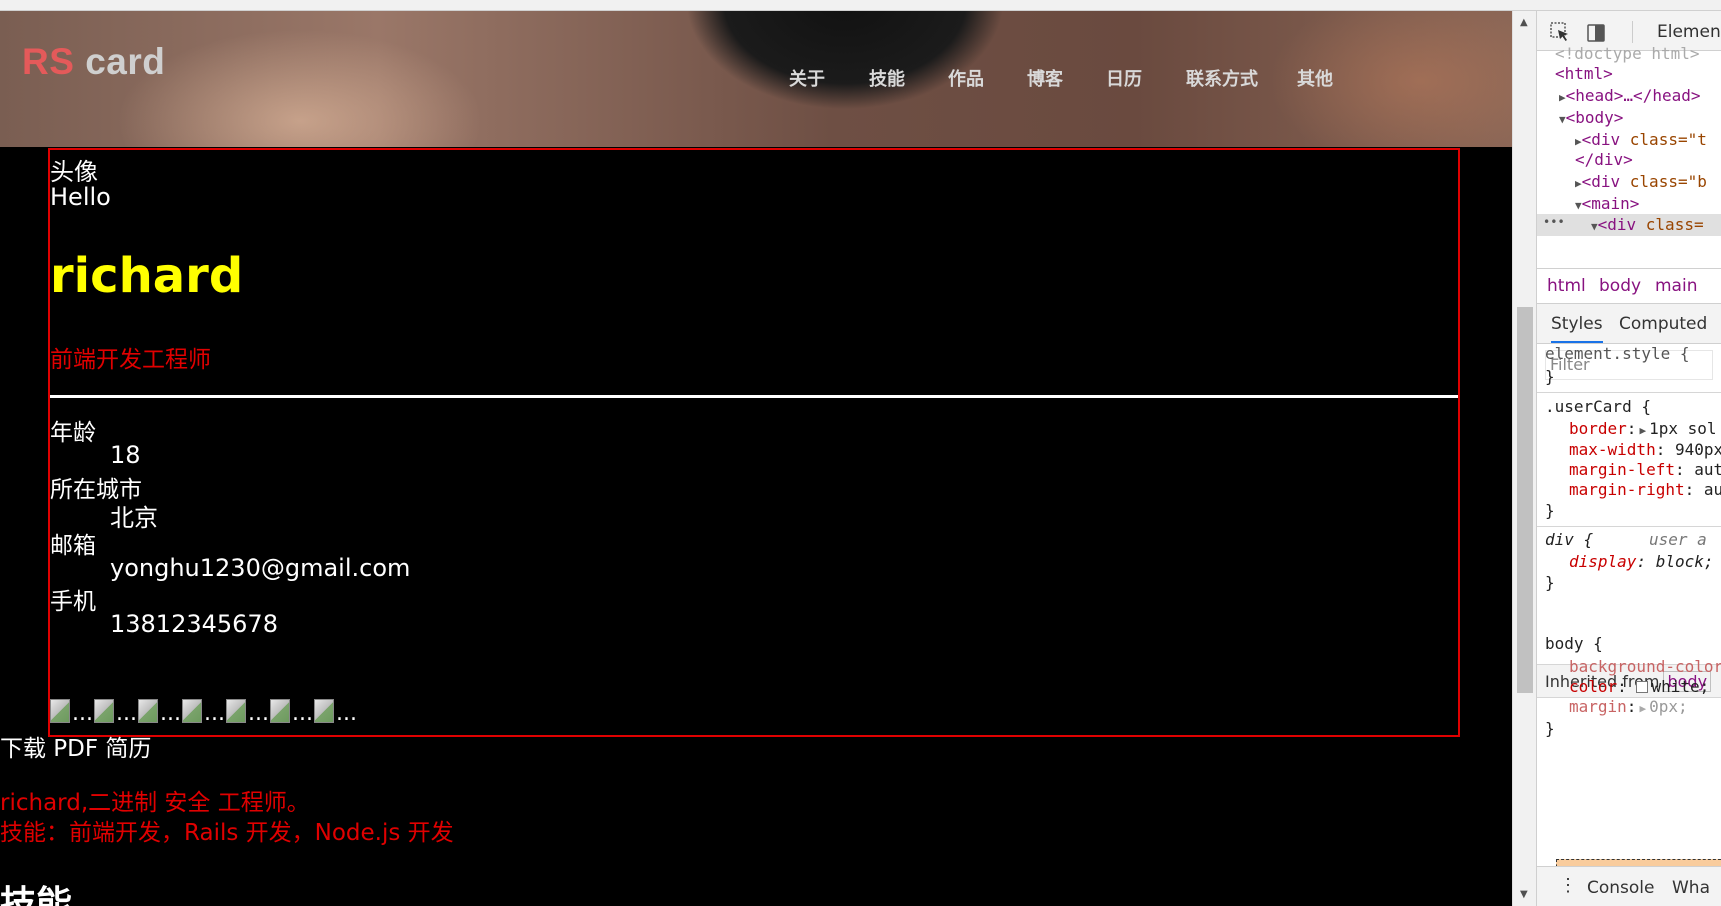 The width and height of the screenshot is (1721, 906). What do you see at coordinates (754, 396) in the screenshot?
I see `card-divider` at bounding box center [754, 396].